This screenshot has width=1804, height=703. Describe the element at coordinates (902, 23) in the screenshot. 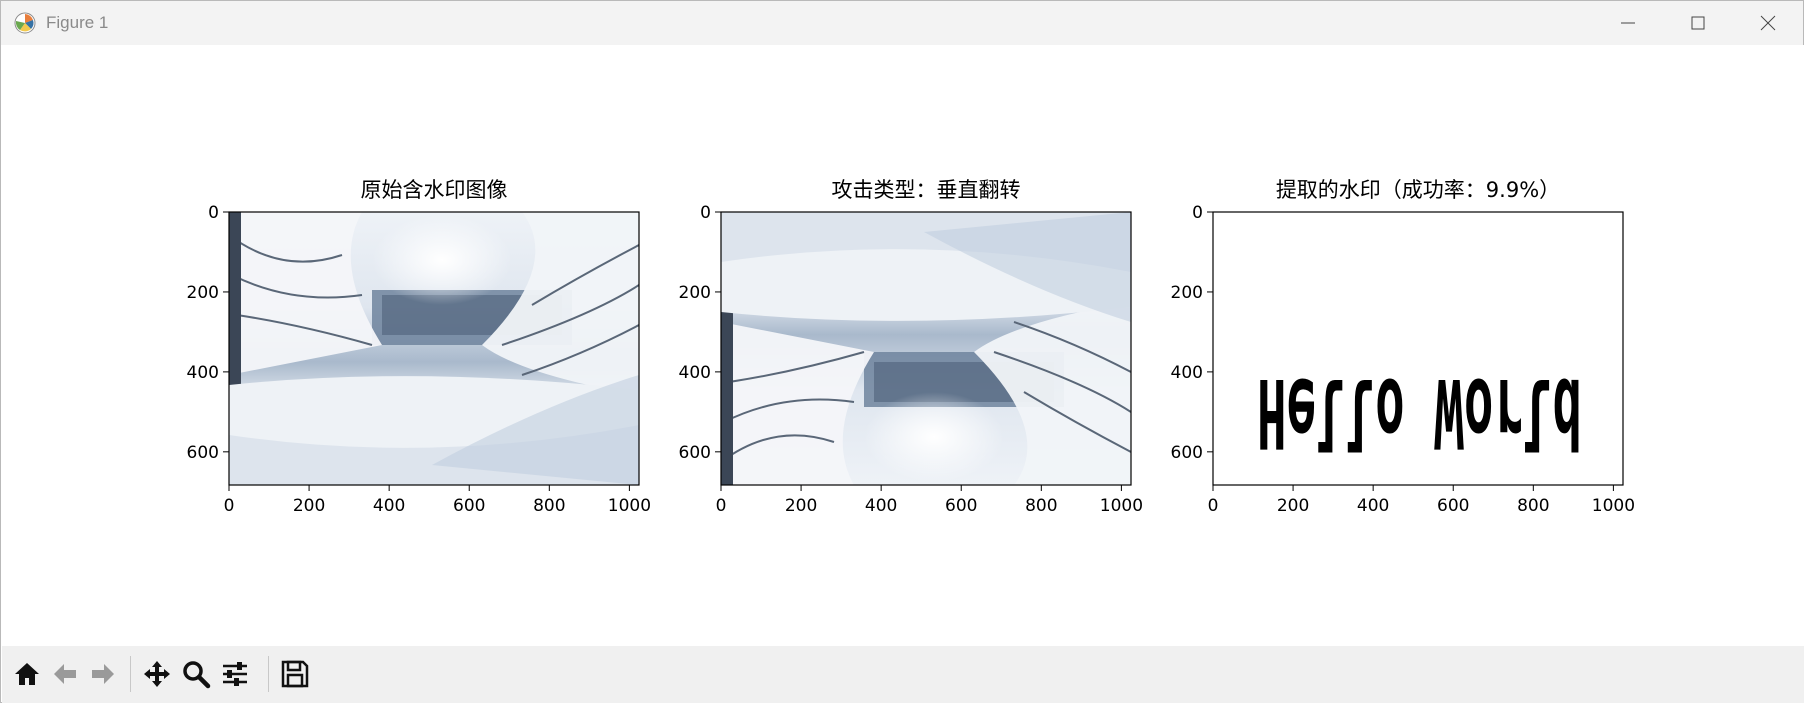

I see `title-bar: Figure 1` at that location.